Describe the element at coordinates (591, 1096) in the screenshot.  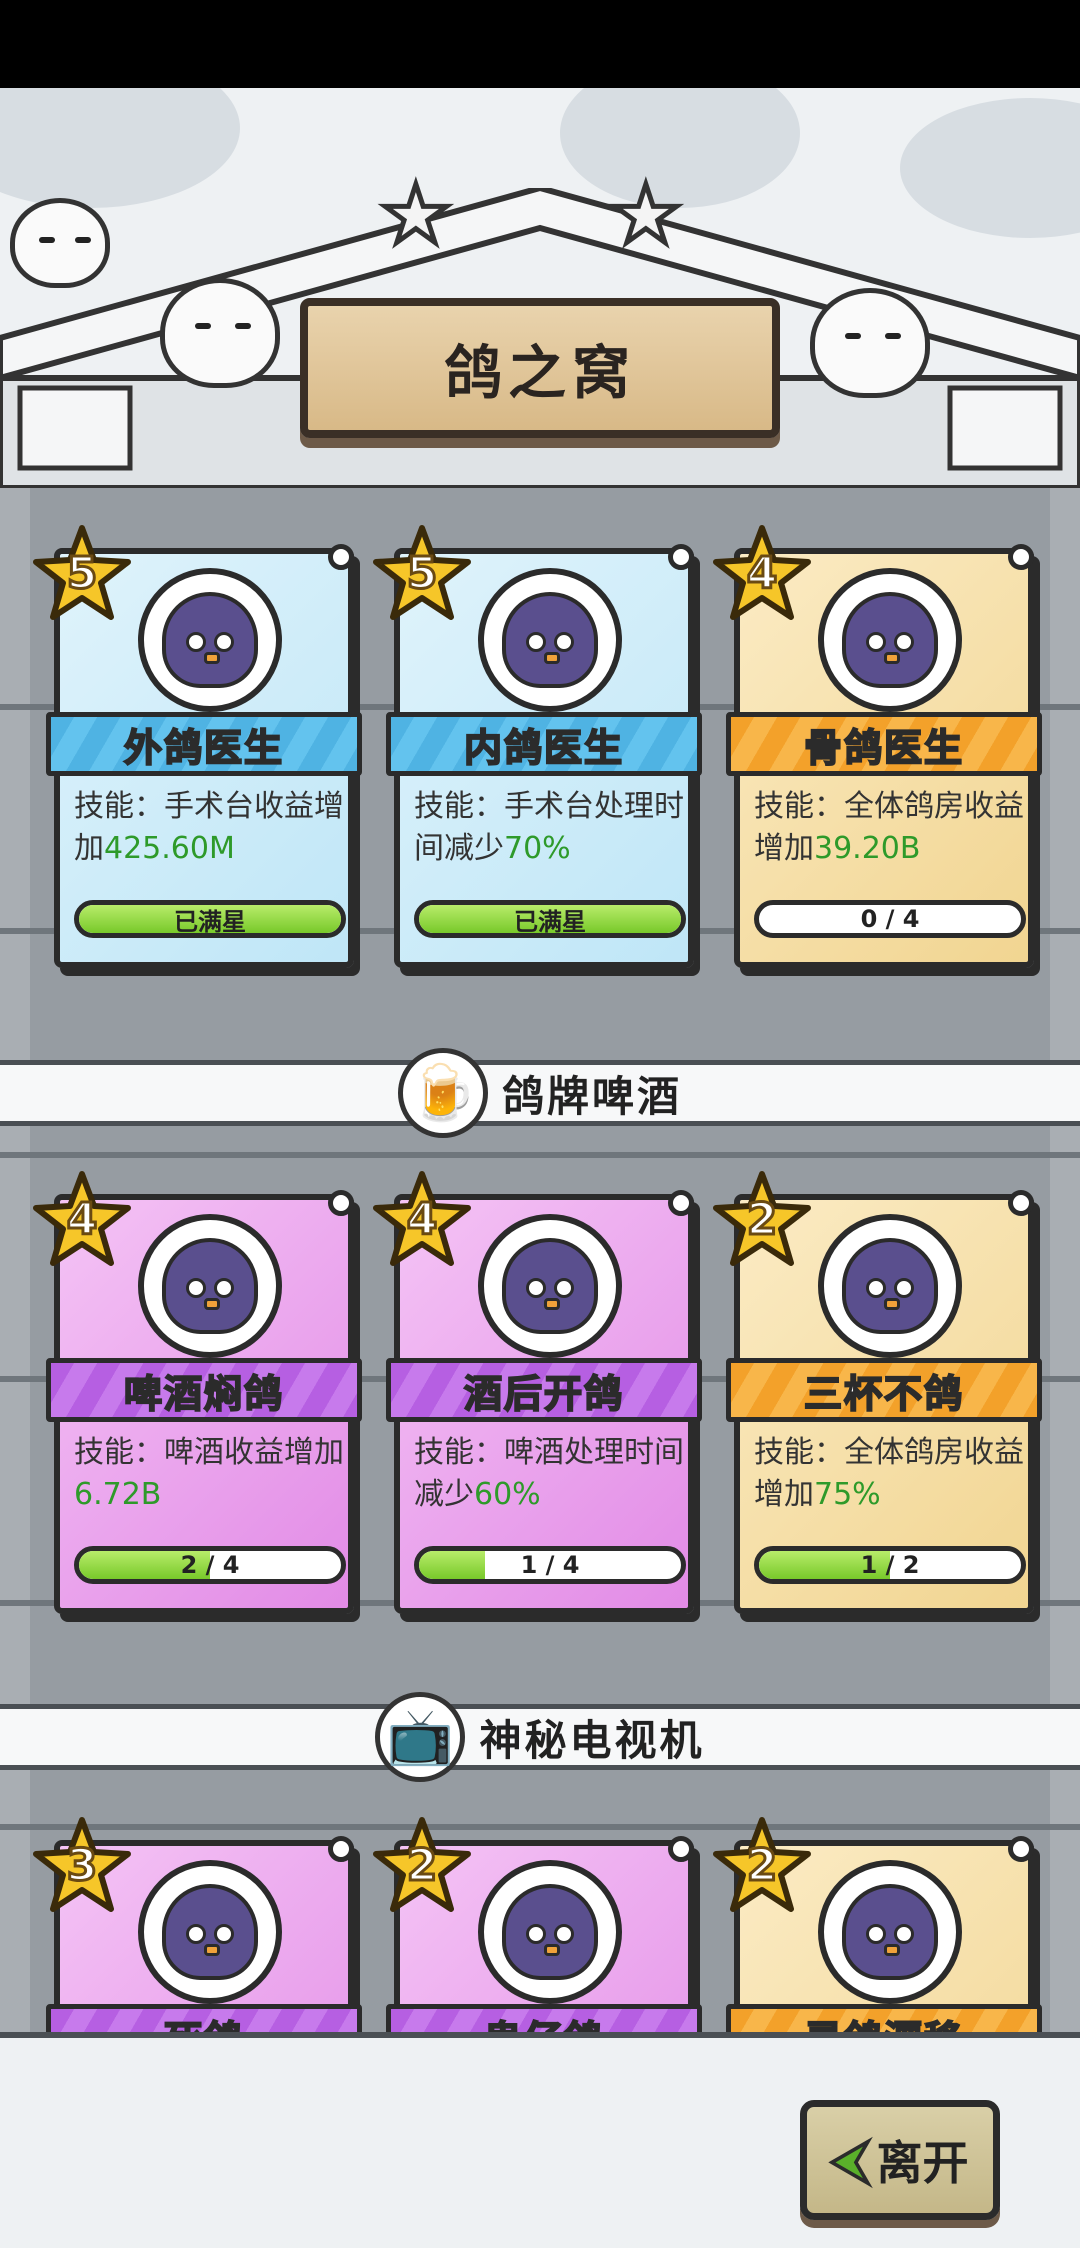
I see `section-title: 鸽牌啤酒` at that location.